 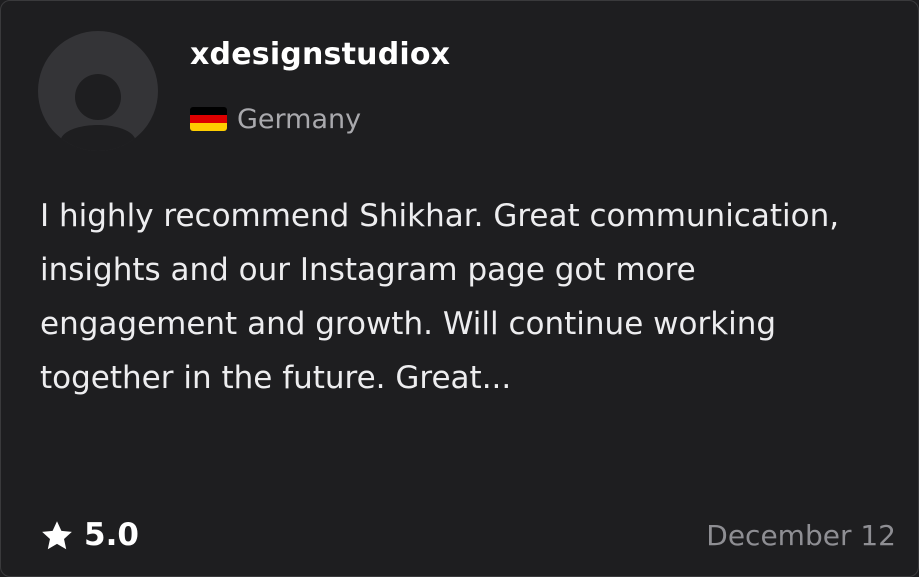 What do you see at coordinates (57, 534) in the screenshot?
I see `star-icon` at bounding box center [57, 534].